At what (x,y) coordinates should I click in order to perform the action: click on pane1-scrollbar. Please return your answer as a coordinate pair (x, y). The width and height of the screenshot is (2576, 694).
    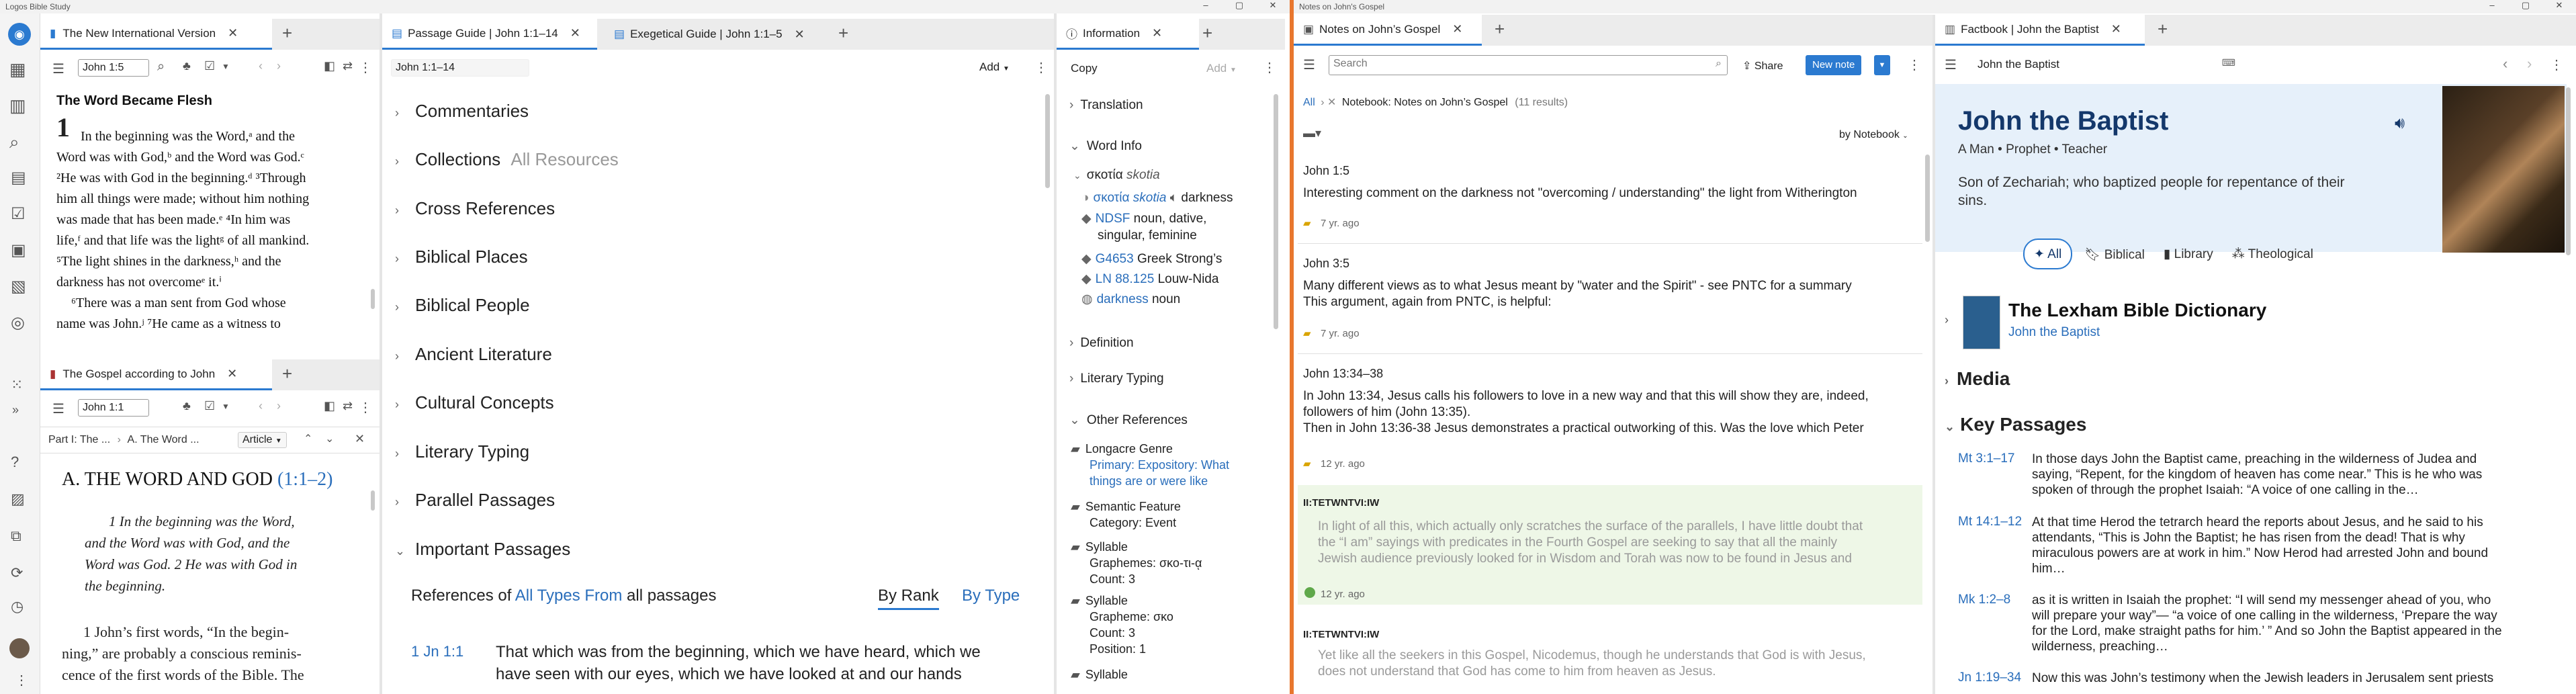
    Looking at the image, I should click on (373, 299).